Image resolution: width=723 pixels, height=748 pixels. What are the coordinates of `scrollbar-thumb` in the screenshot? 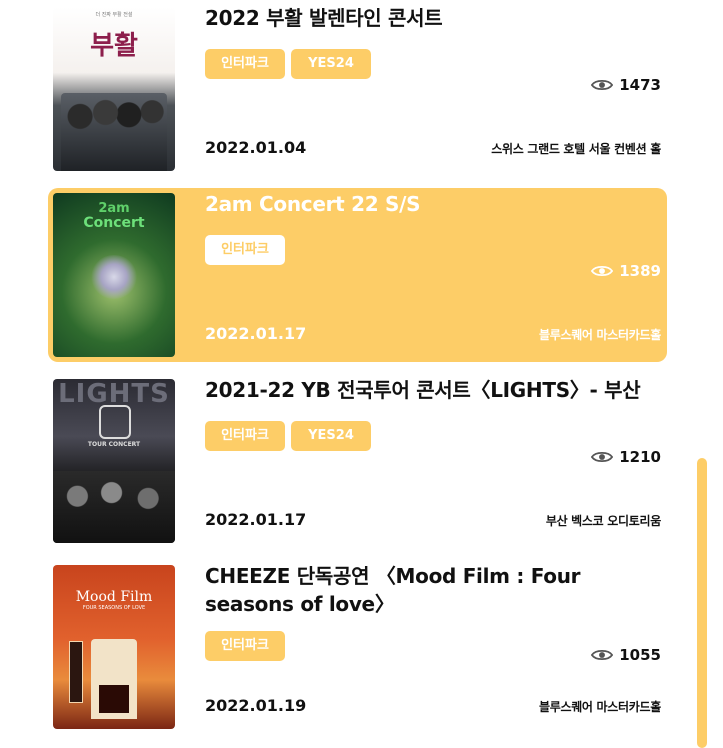 It's located at (702, 603).